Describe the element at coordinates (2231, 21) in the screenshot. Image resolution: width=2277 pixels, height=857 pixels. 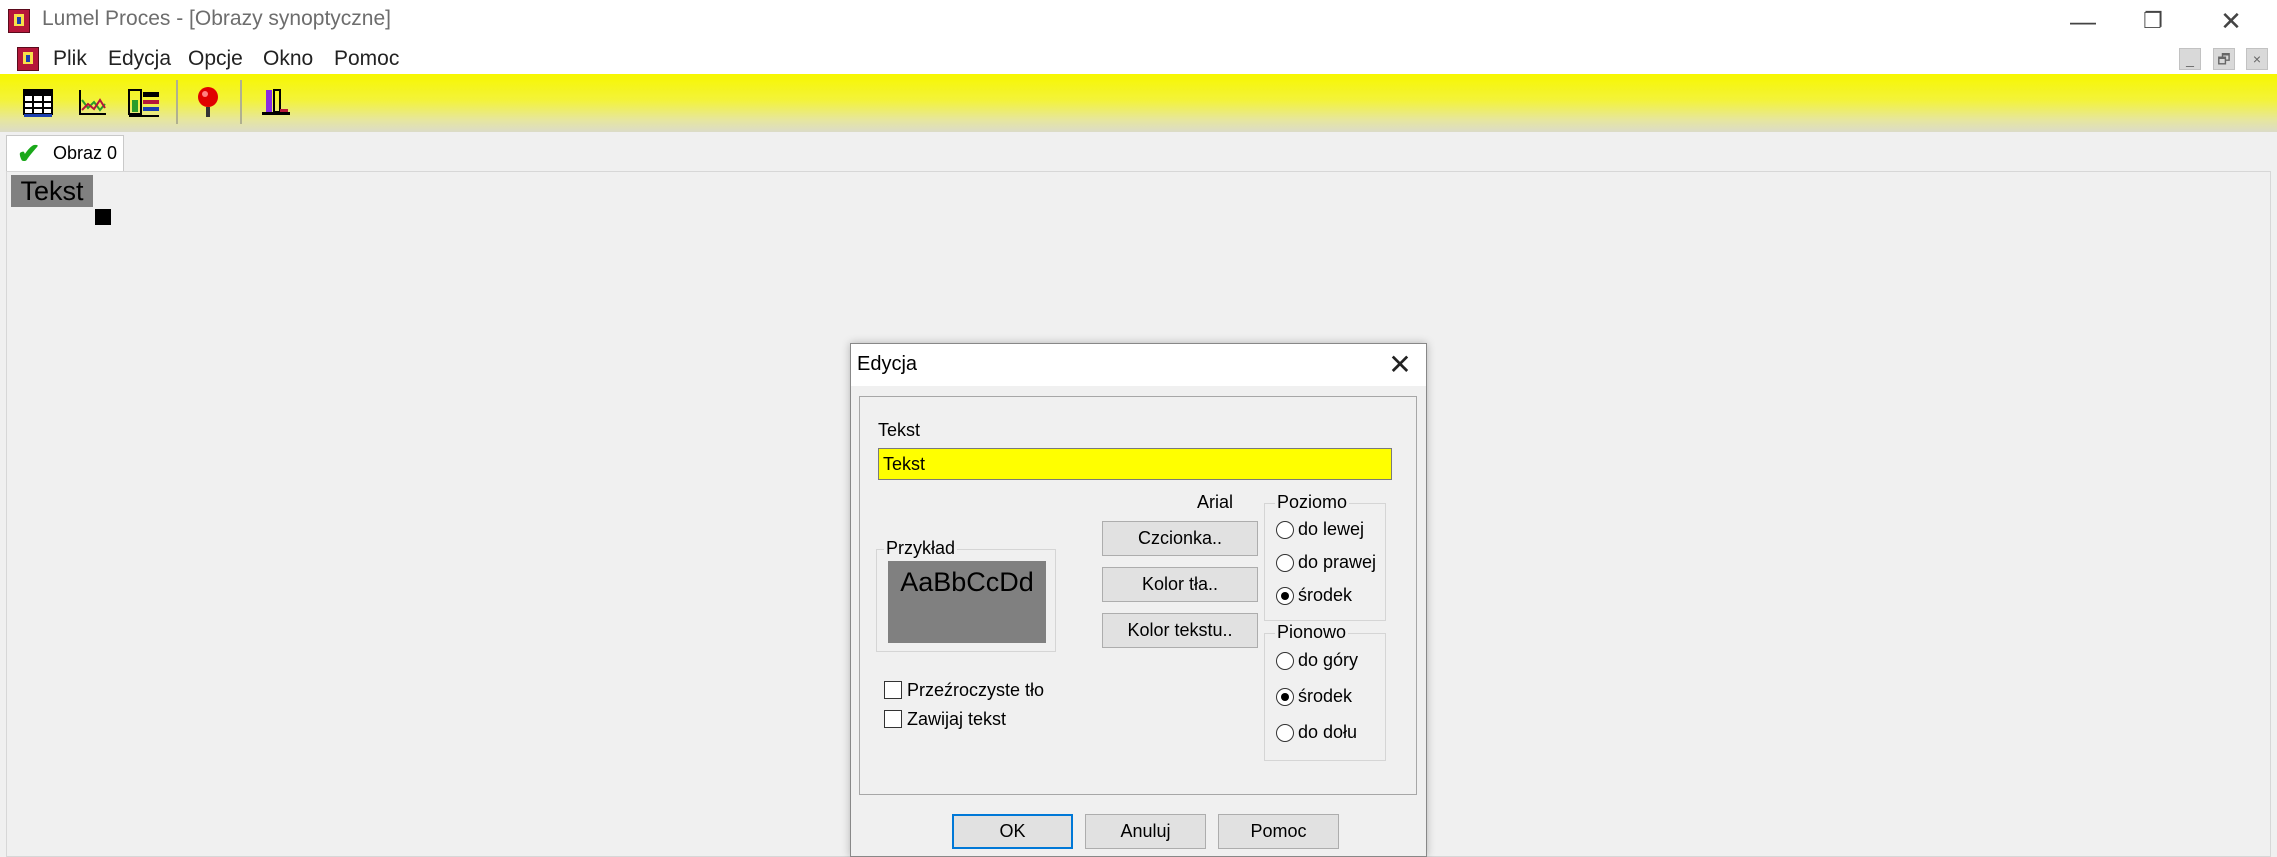
I see `close-button: ✕` at that location.